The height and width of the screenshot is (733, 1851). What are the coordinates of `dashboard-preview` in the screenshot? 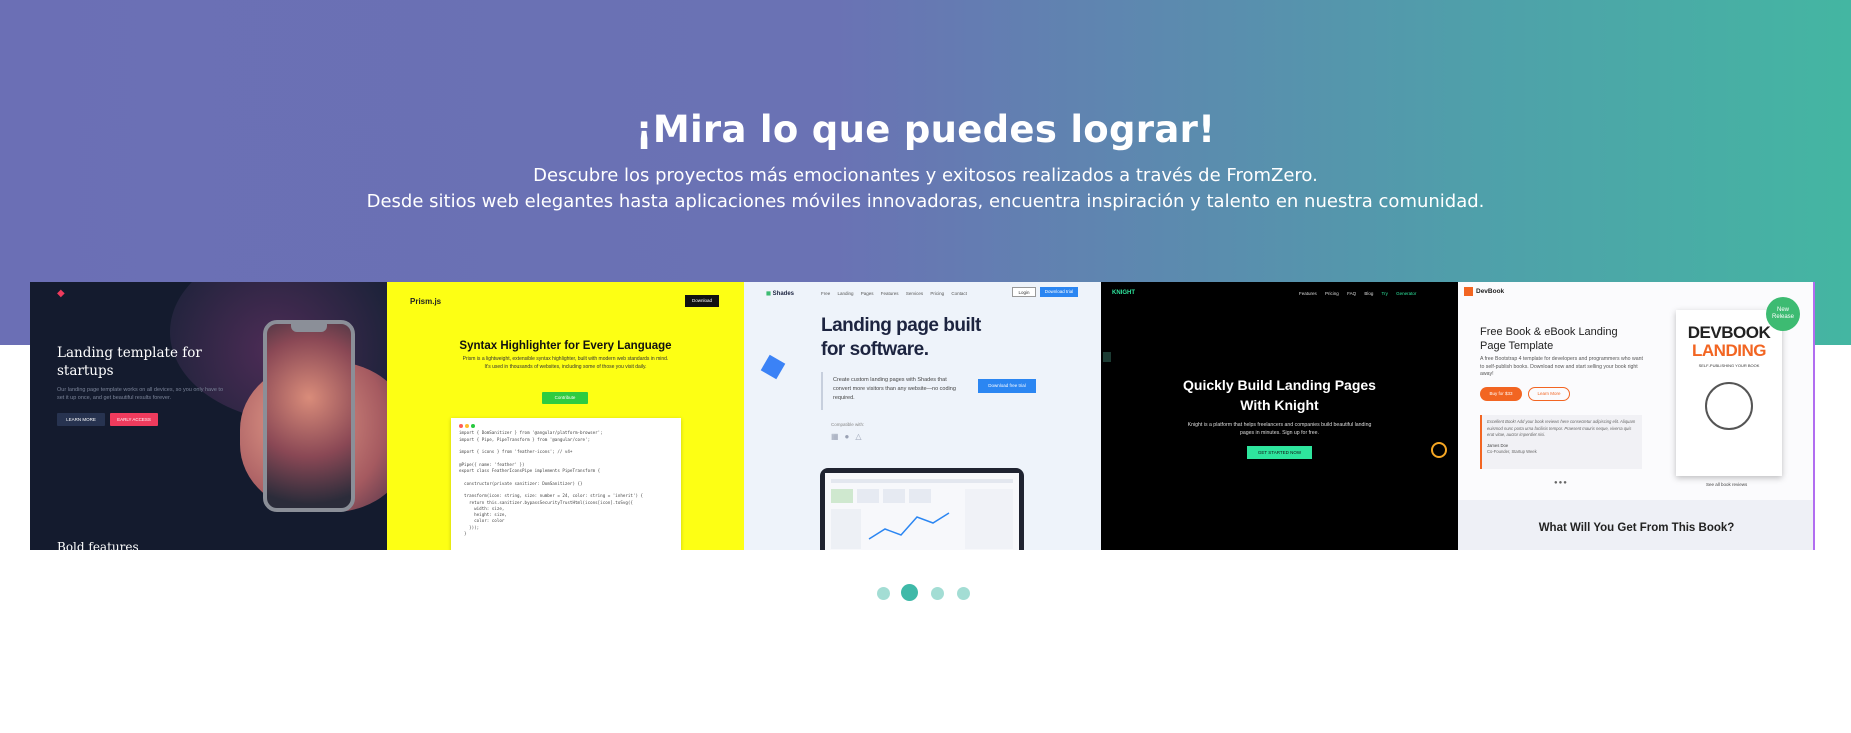 It's located at (922, 511).